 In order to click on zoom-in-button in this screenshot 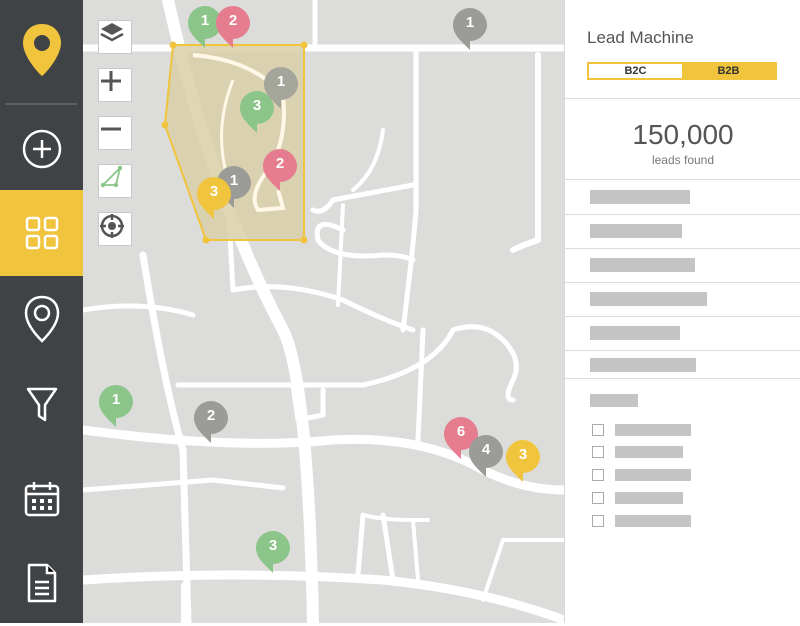, I will do `click(115, 85)`.